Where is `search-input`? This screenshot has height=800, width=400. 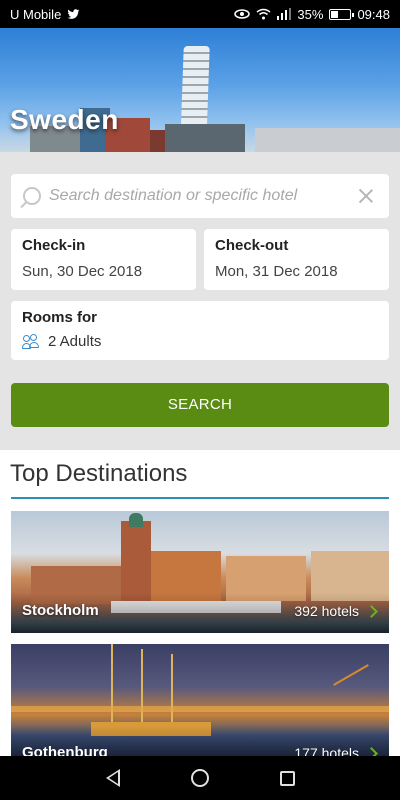 search-input is located at coordinates (202, 196).